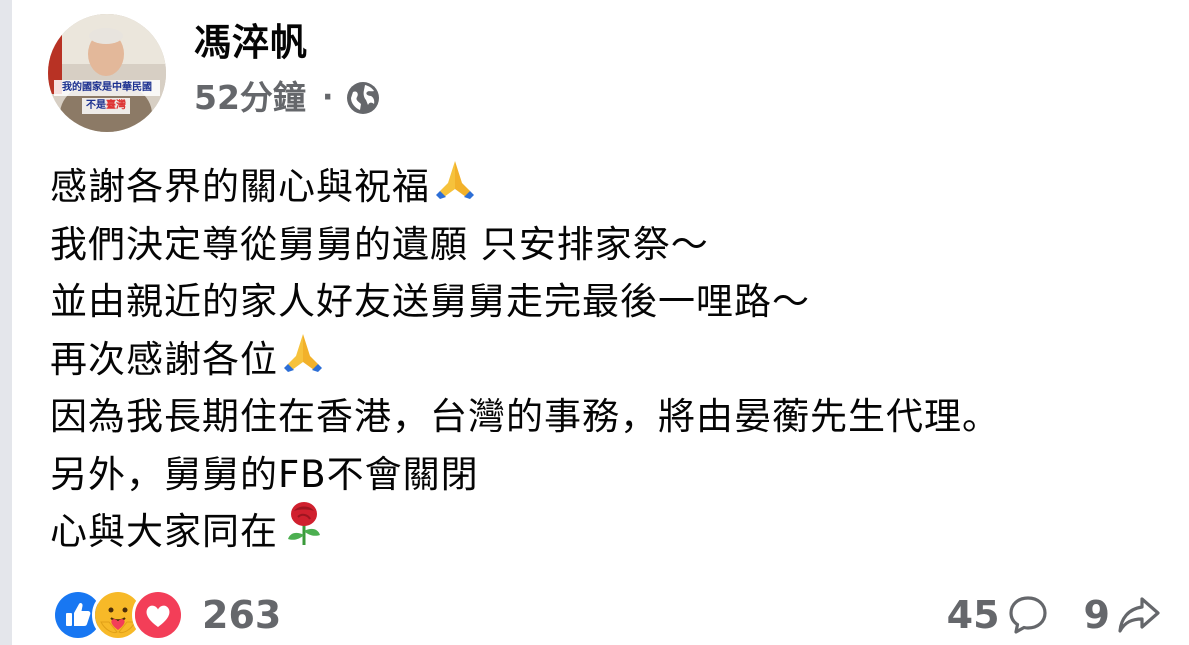  I want to click on avatar: 我的國家是中華民國 不是臺灣, so click(107, 73).